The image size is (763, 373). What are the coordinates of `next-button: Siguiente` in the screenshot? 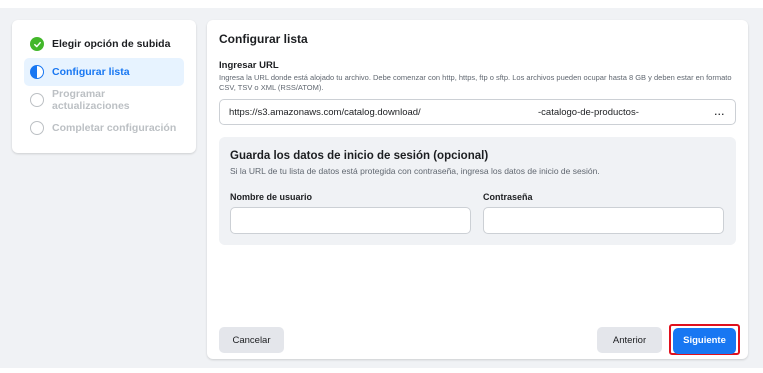 It's located at (704, 340).